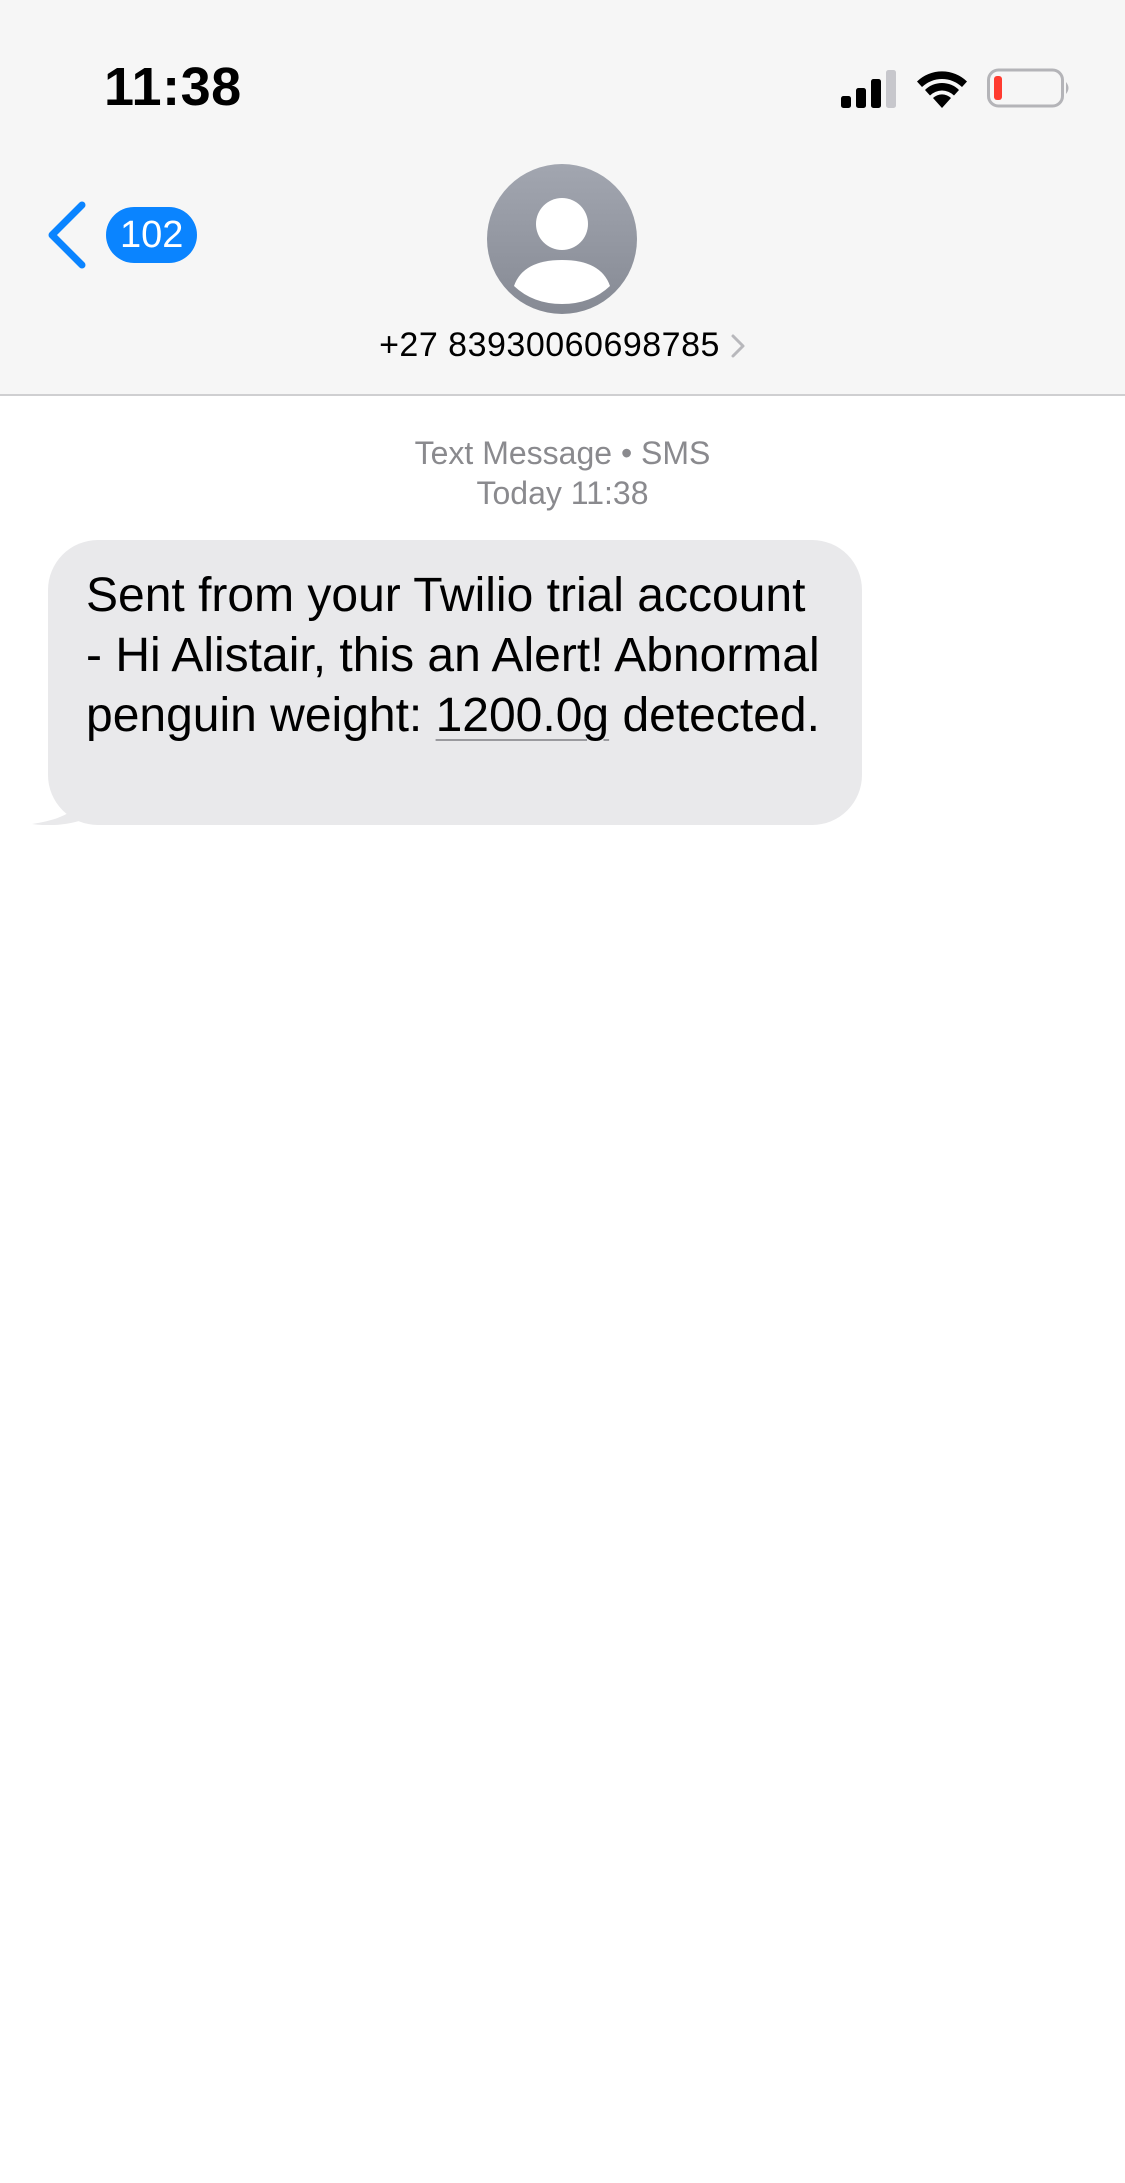  Describe the element at coordinates (738, 345) in the screenshot. I see `chevron-right-icon` at that location.